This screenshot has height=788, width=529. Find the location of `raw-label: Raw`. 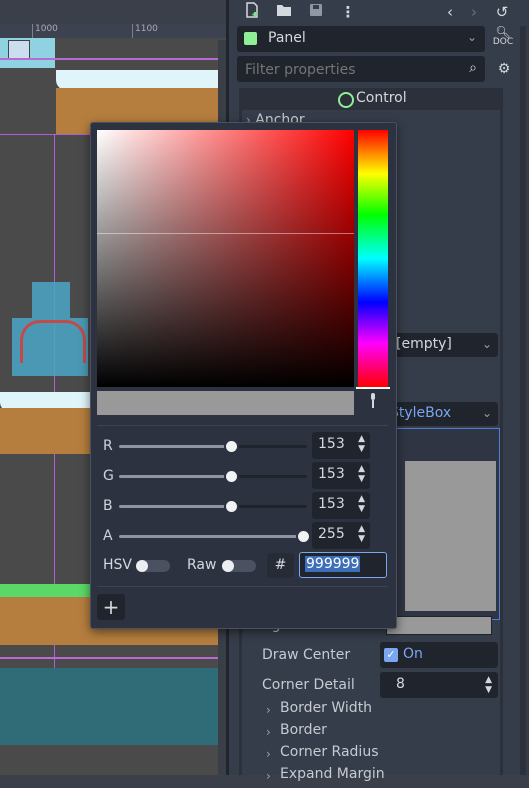

raw-label: Raw is located at coordinates (202, 565).